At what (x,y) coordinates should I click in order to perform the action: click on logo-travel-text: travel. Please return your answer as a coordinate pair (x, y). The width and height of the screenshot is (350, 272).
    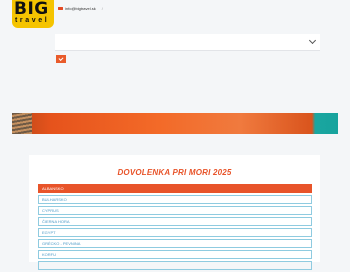
    Looking at the image, I should click on (32, 20).